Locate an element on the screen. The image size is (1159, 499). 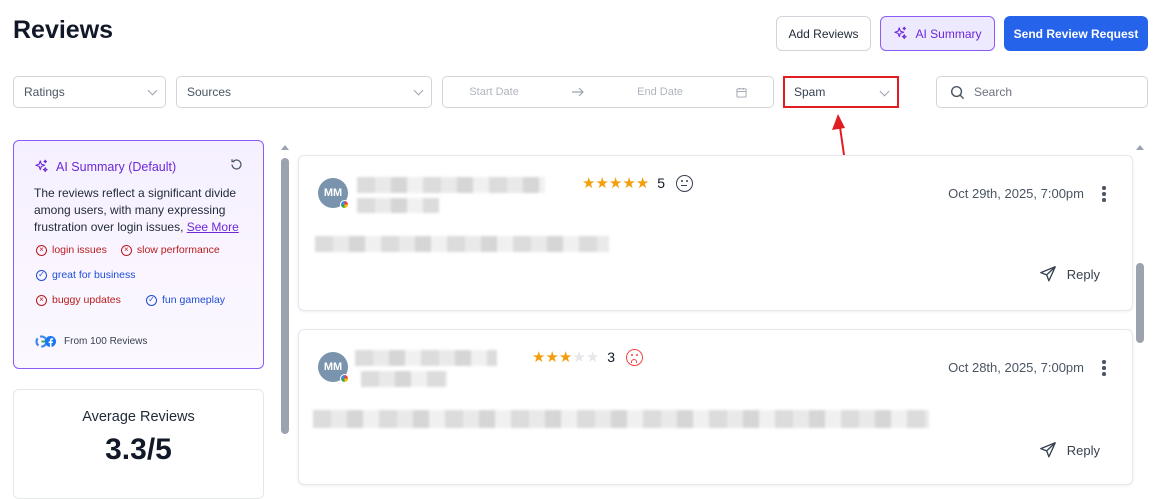
star-rating: ★ ★ ★ ★ ★ 3 is located at coordinates (588, 357).